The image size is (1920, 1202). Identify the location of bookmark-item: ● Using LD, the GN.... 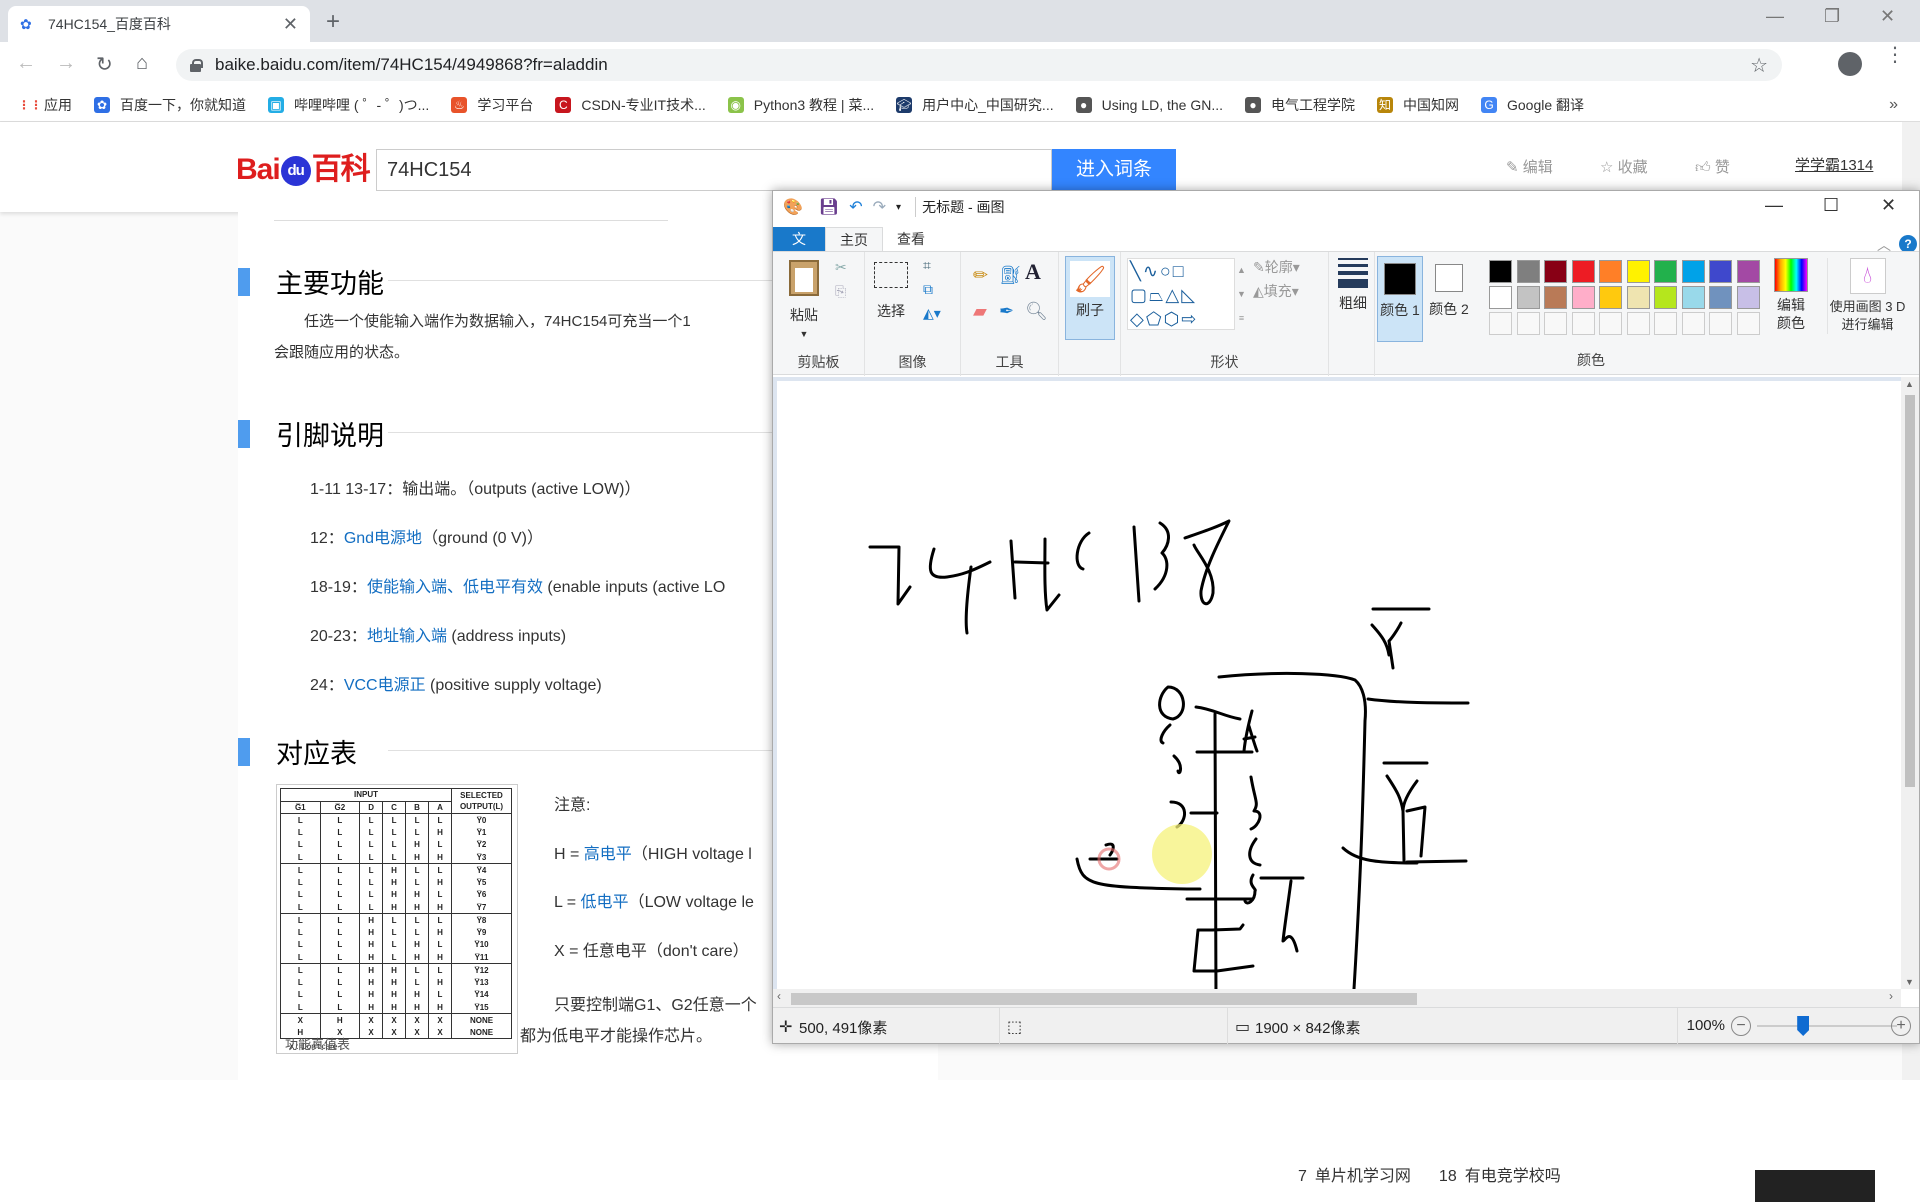
(1149, 104).